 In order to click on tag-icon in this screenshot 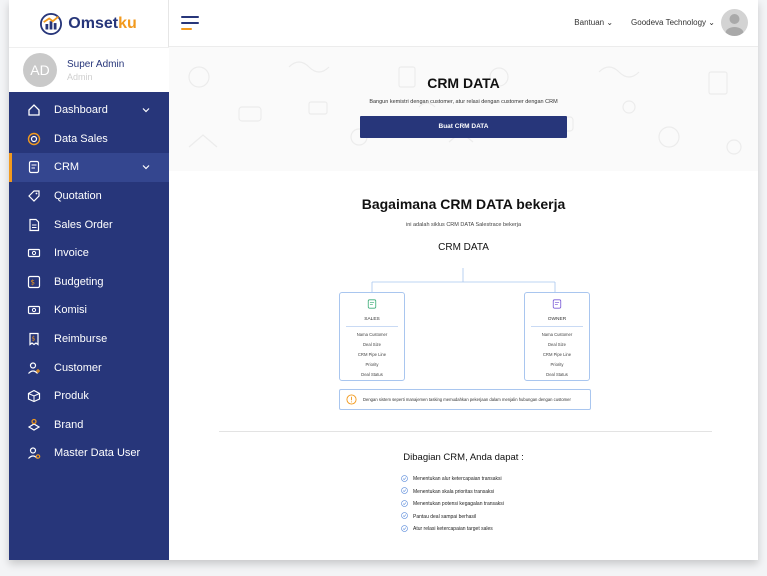, I will do `click(34, 196)`.